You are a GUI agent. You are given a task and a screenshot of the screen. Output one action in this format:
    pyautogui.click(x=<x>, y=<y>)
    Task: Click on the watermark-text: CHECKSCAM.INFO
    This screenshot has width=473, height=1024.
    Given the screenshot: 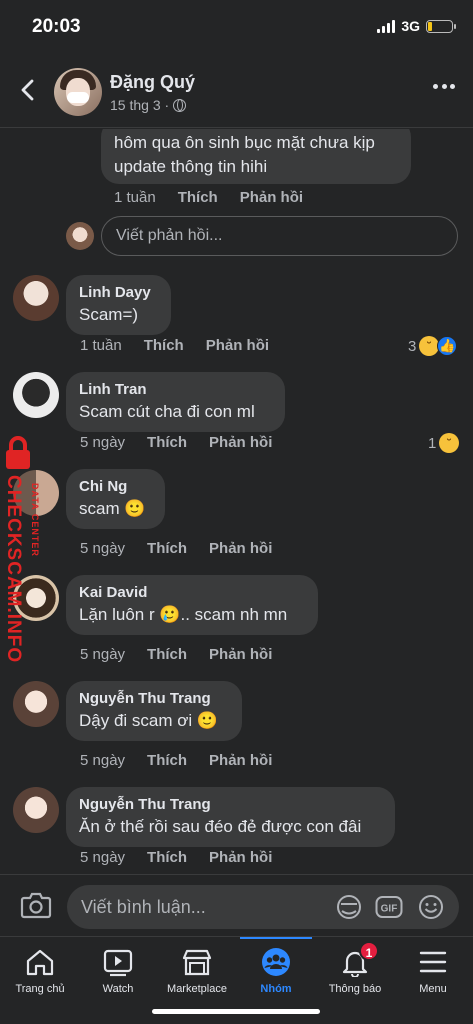 What is the action you would take?
    pyautogui.click(x=13, y=569)
    